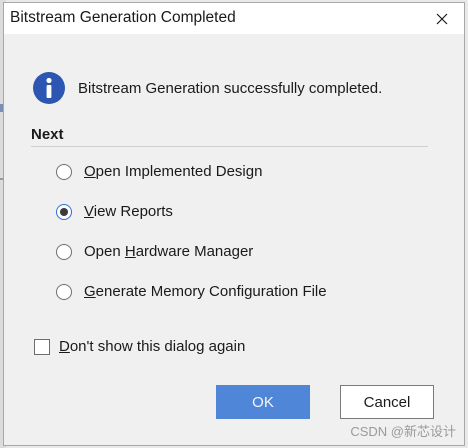 This screenshot has height=448, width=468. I want to click on mnemonic-letter: V, so click(89, 211).